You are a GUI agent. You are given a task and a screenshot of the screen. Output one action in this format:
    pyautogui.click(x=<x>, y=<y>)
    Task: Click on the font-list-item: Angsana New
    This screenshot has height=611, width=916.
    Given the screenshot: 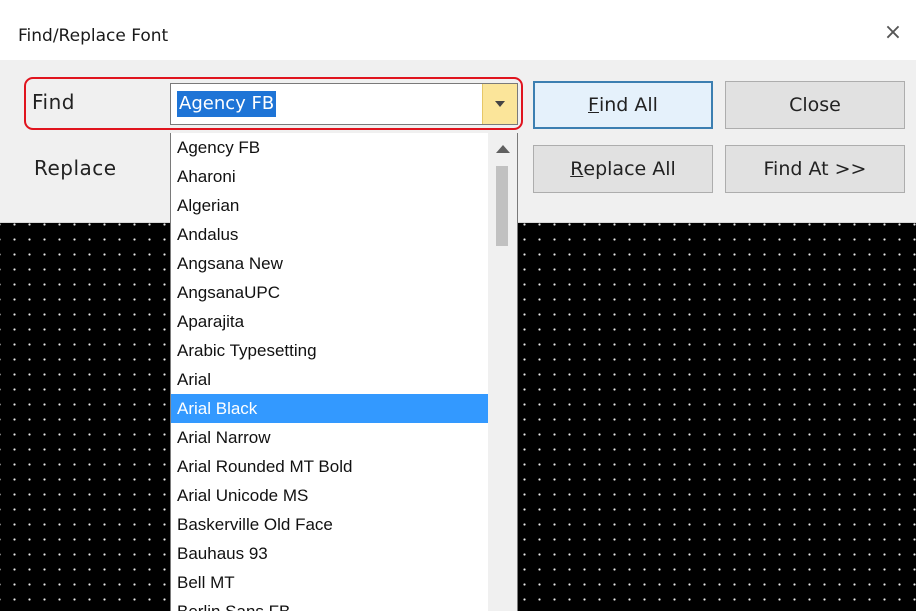 What is the action you would take?
    pyautogui.click(x=329, y=263)
    